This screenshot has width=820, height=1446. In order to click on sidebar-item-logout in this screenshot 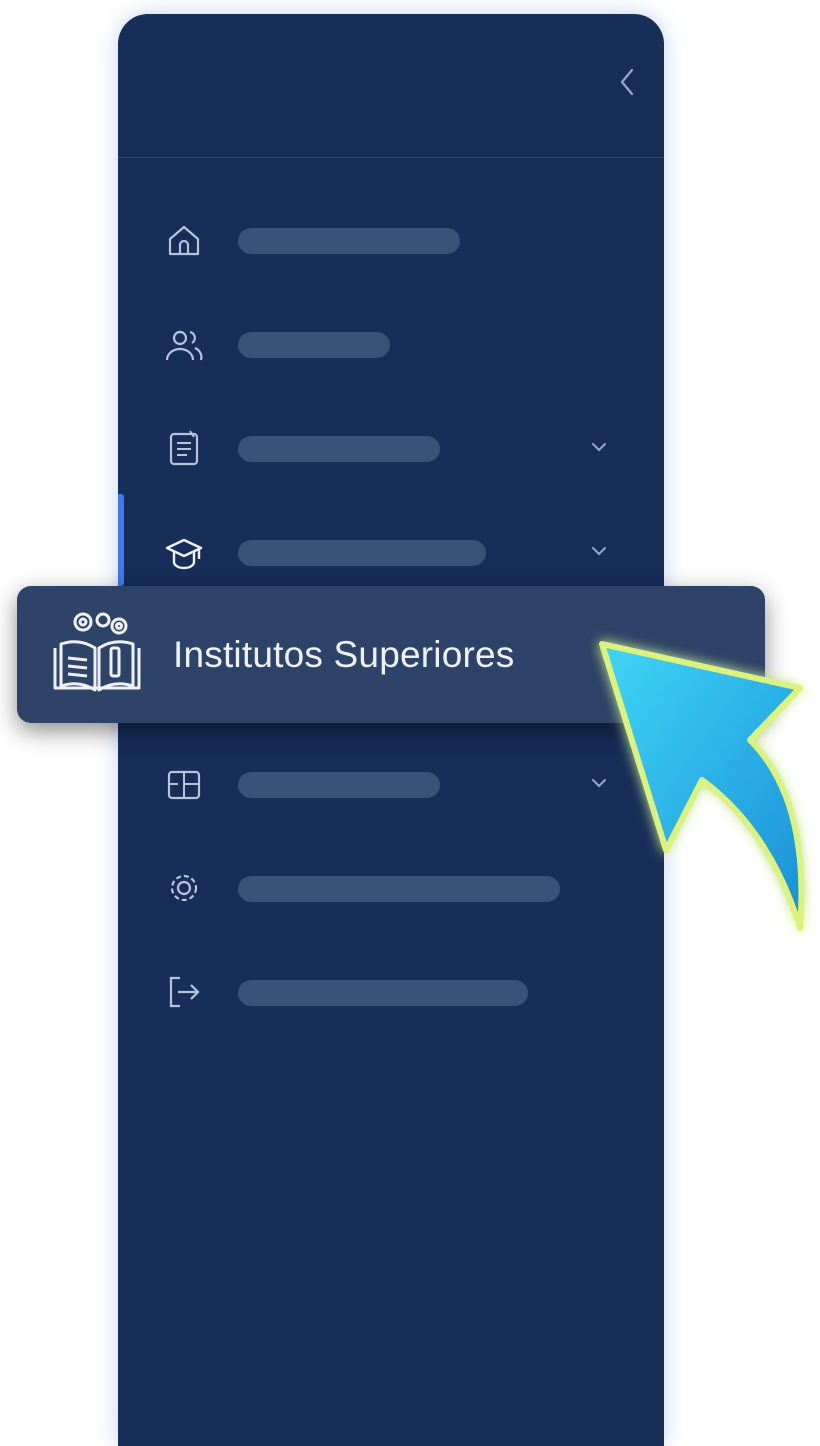, I will do `click(391, 992)`.